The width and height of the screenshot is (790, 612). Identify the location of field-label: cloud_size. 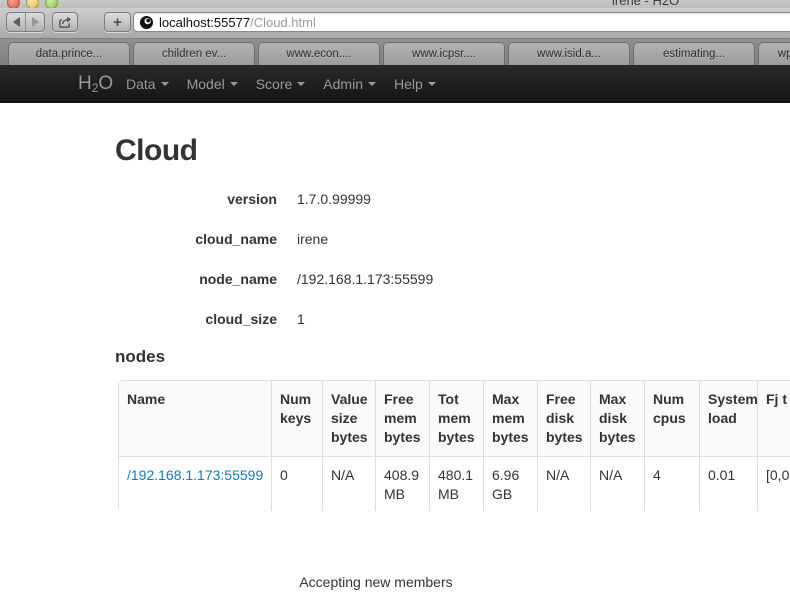
(241, 319).